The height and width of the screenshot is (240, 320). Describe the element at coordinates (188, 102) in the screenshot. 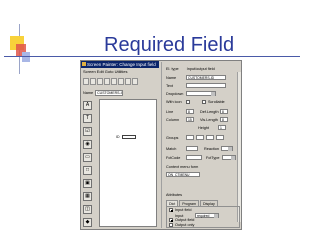

I see `with-icon-checkbox` at that location.